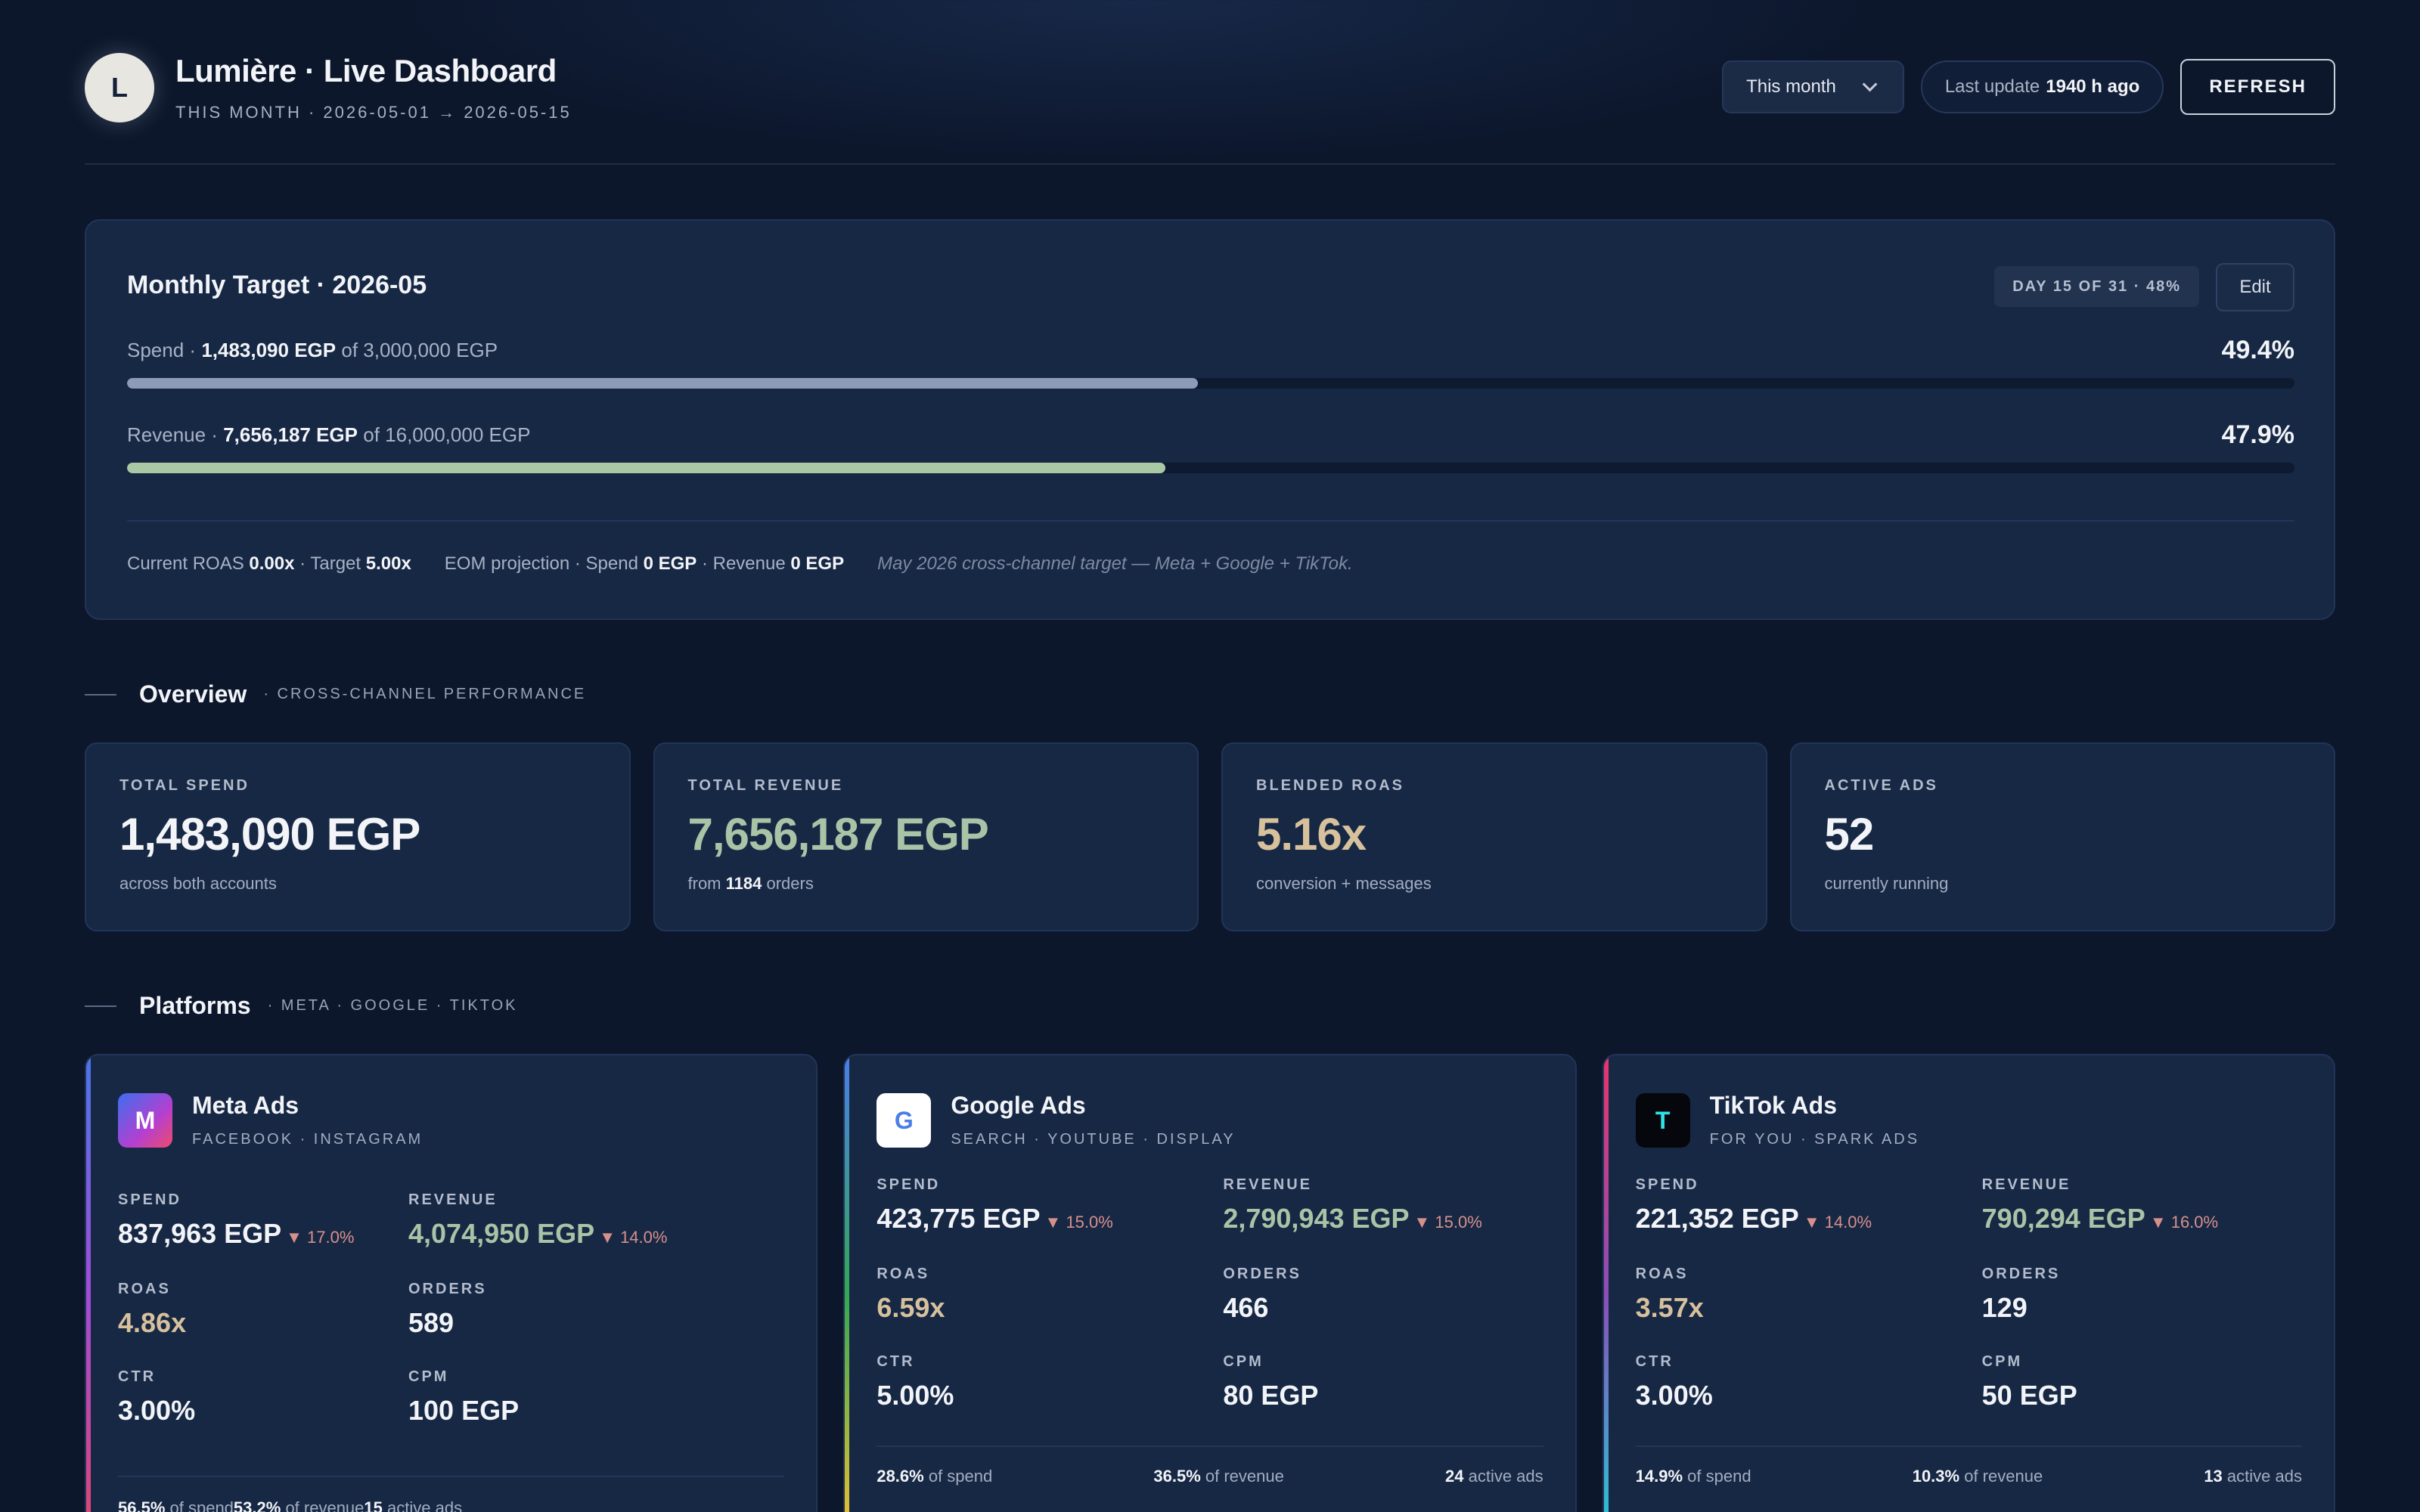 The width and height of the screenshot is (2420, 1512). I want to click on kpi-label: BLENDED ROAS, so click(1330, 785).